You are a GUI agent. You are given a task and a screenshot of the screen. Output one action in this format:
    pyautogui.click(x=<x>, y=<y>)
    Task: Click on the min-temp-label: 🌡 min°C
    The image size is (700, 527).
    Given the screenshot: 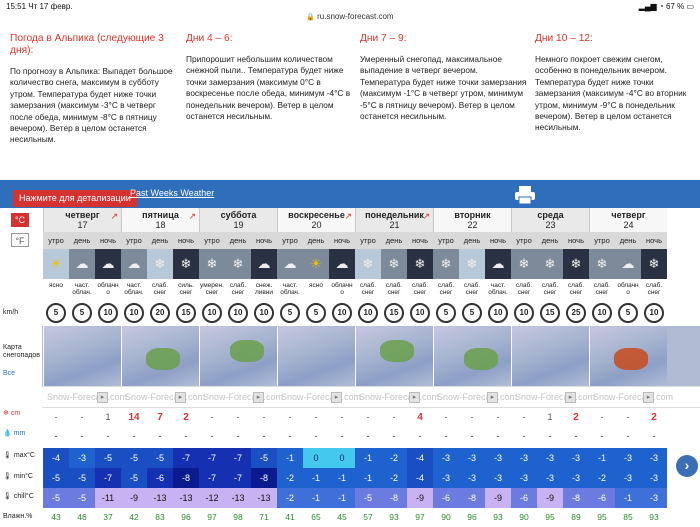 What is the action you would take?
    pyautogui.click(x=18, y=476)
    